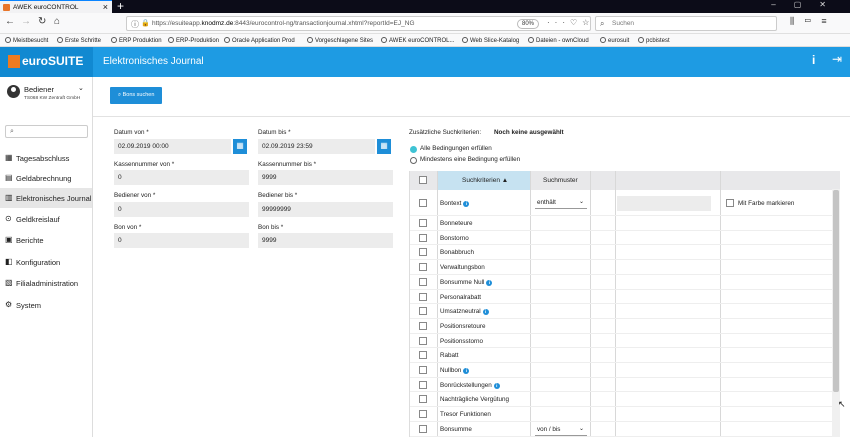 Image resolution: width=850 pixels, height=437 pixels. What do you see at coordinates (46, 198) in the screenshot?
I see `sidebar-item-journal: ▥ Elektronisches Journal` at bounding box center [46, 198].